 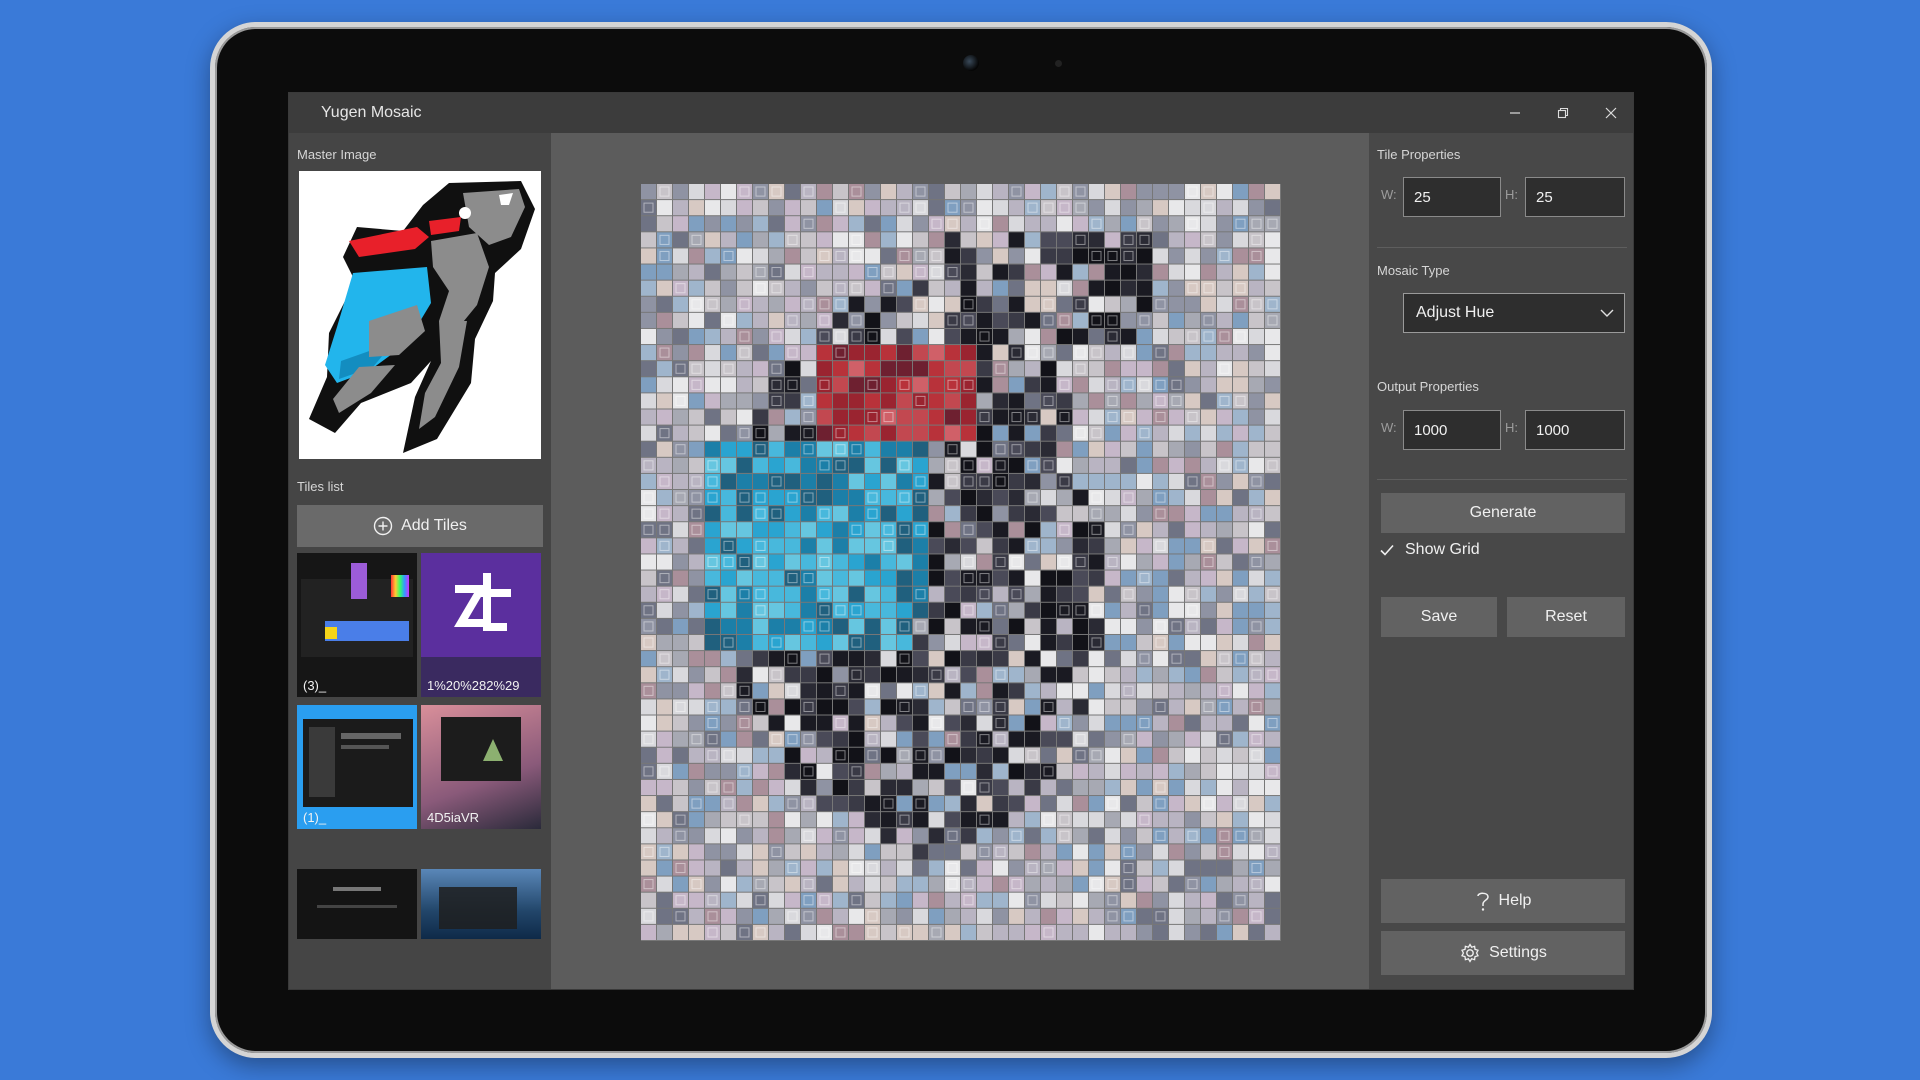 What do you see at coordinates (1575, 197) in the screenshot?
I see `tile-height-input: 25` at bounding box center [1575, 197].